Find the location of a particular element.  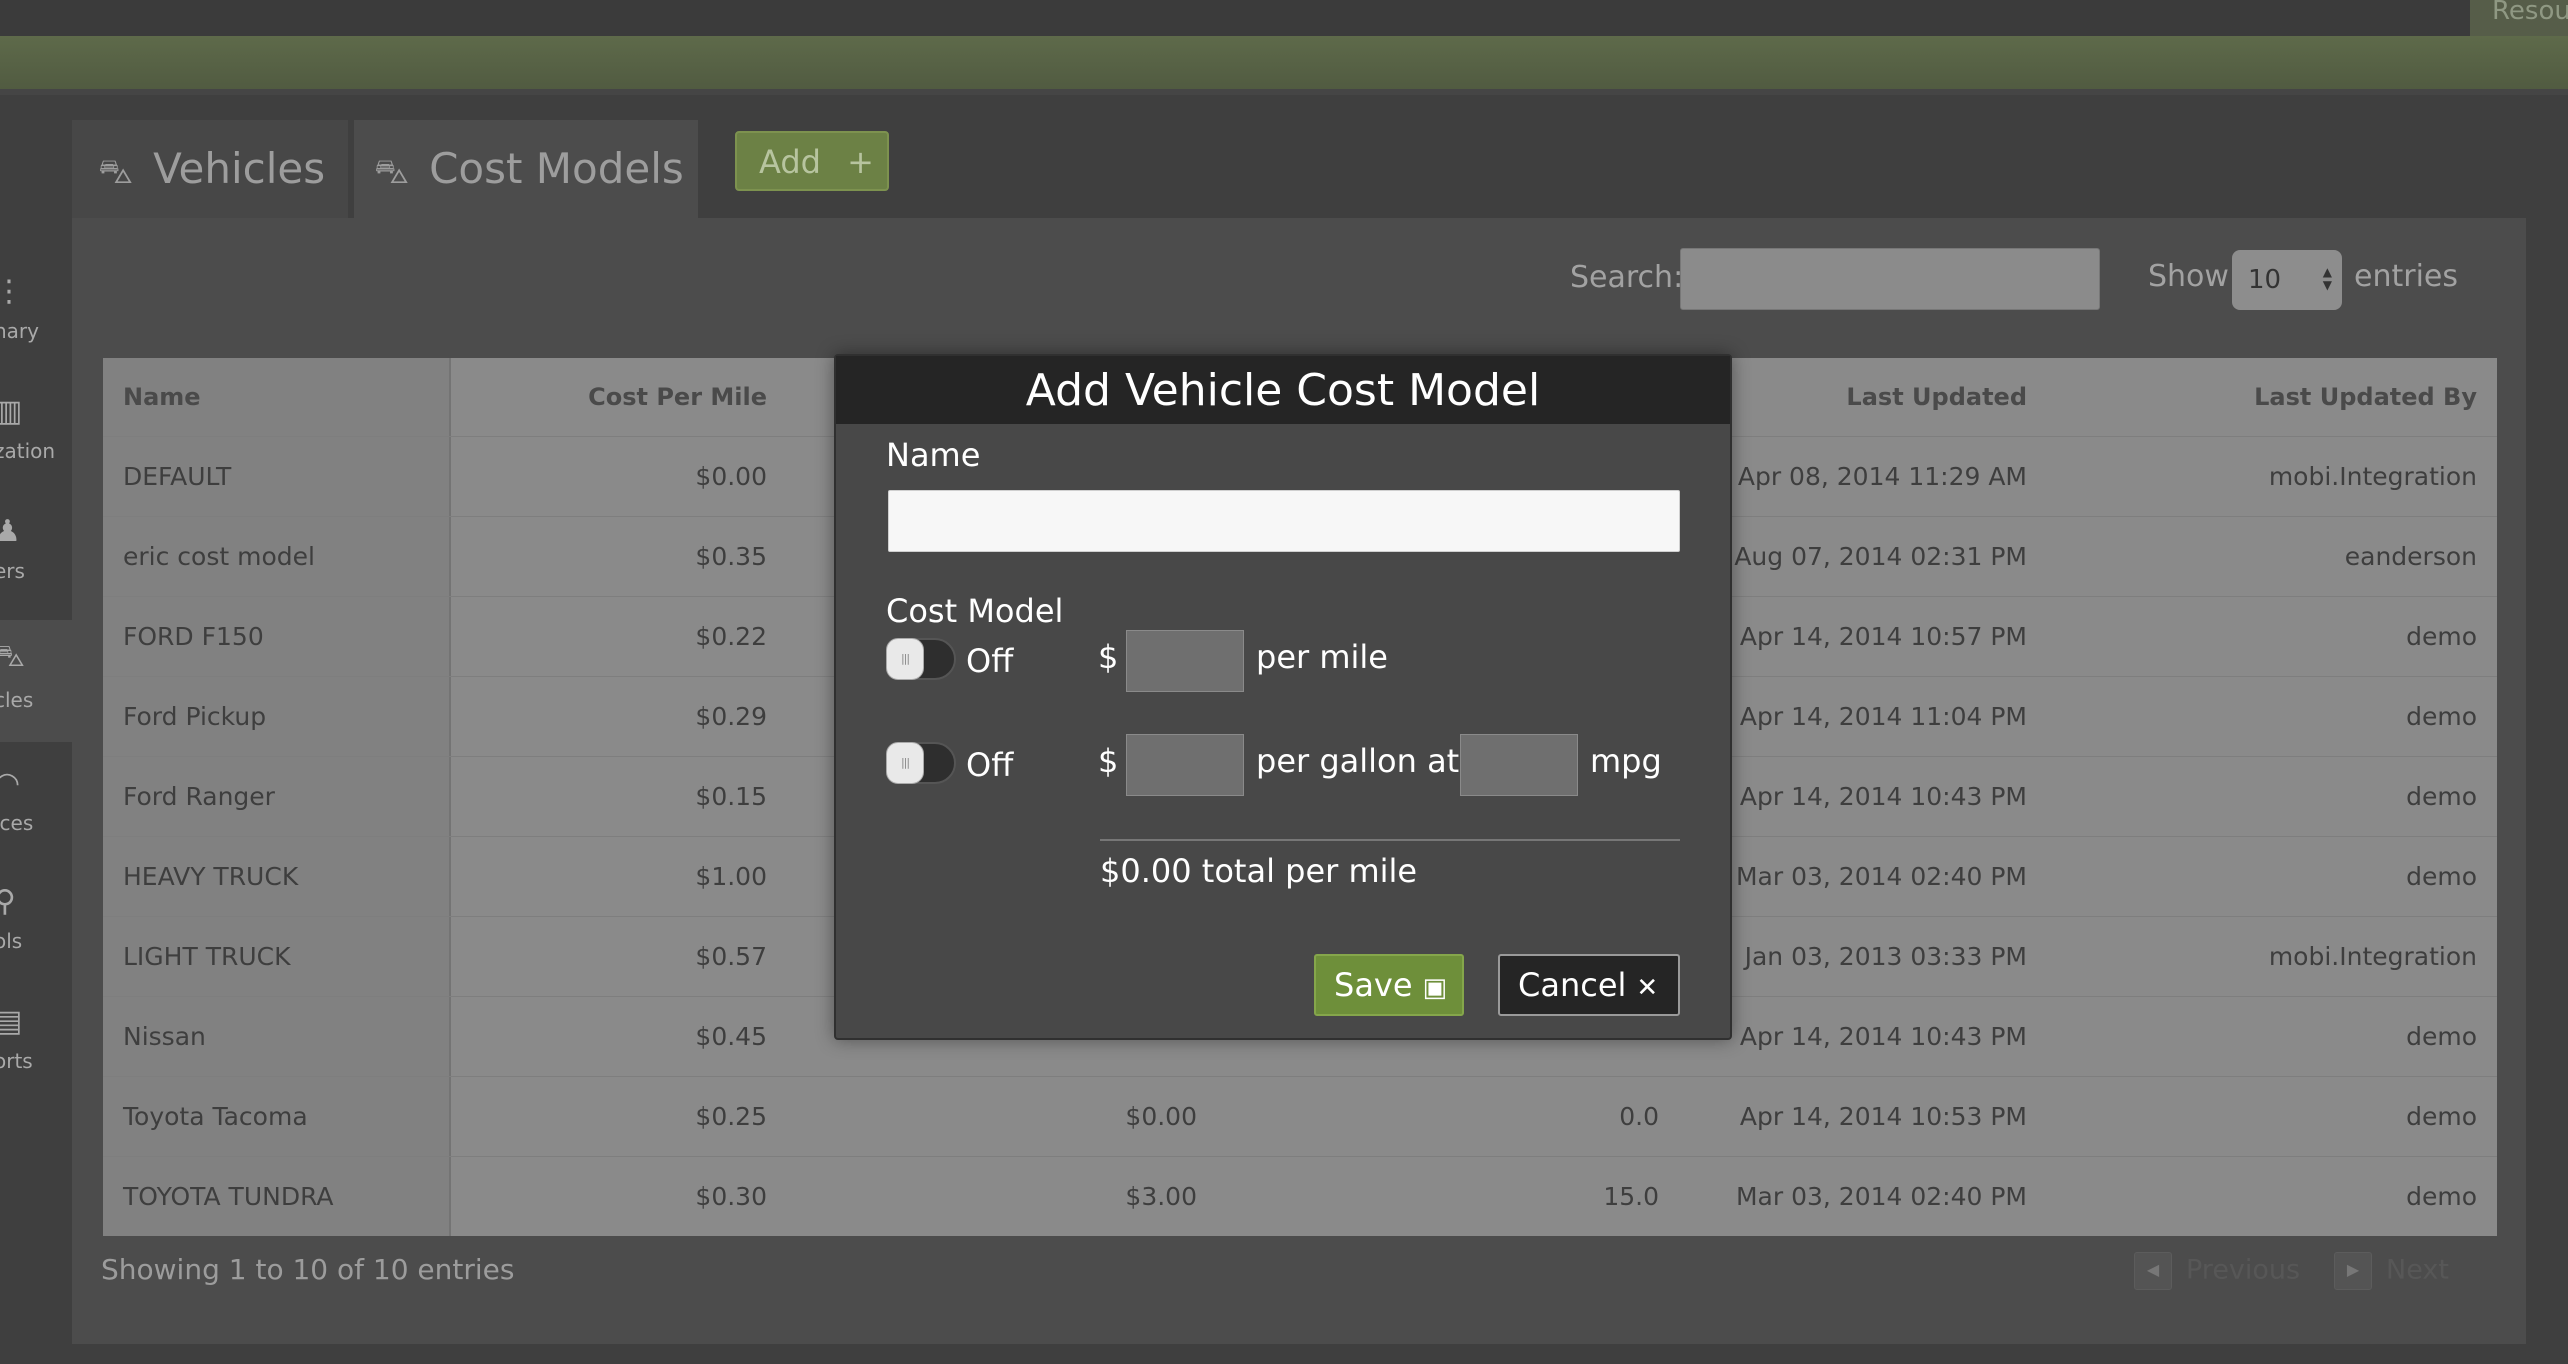

column-header-cost-per-mile: Cost Per Mile is located at coordinates (677, 396).